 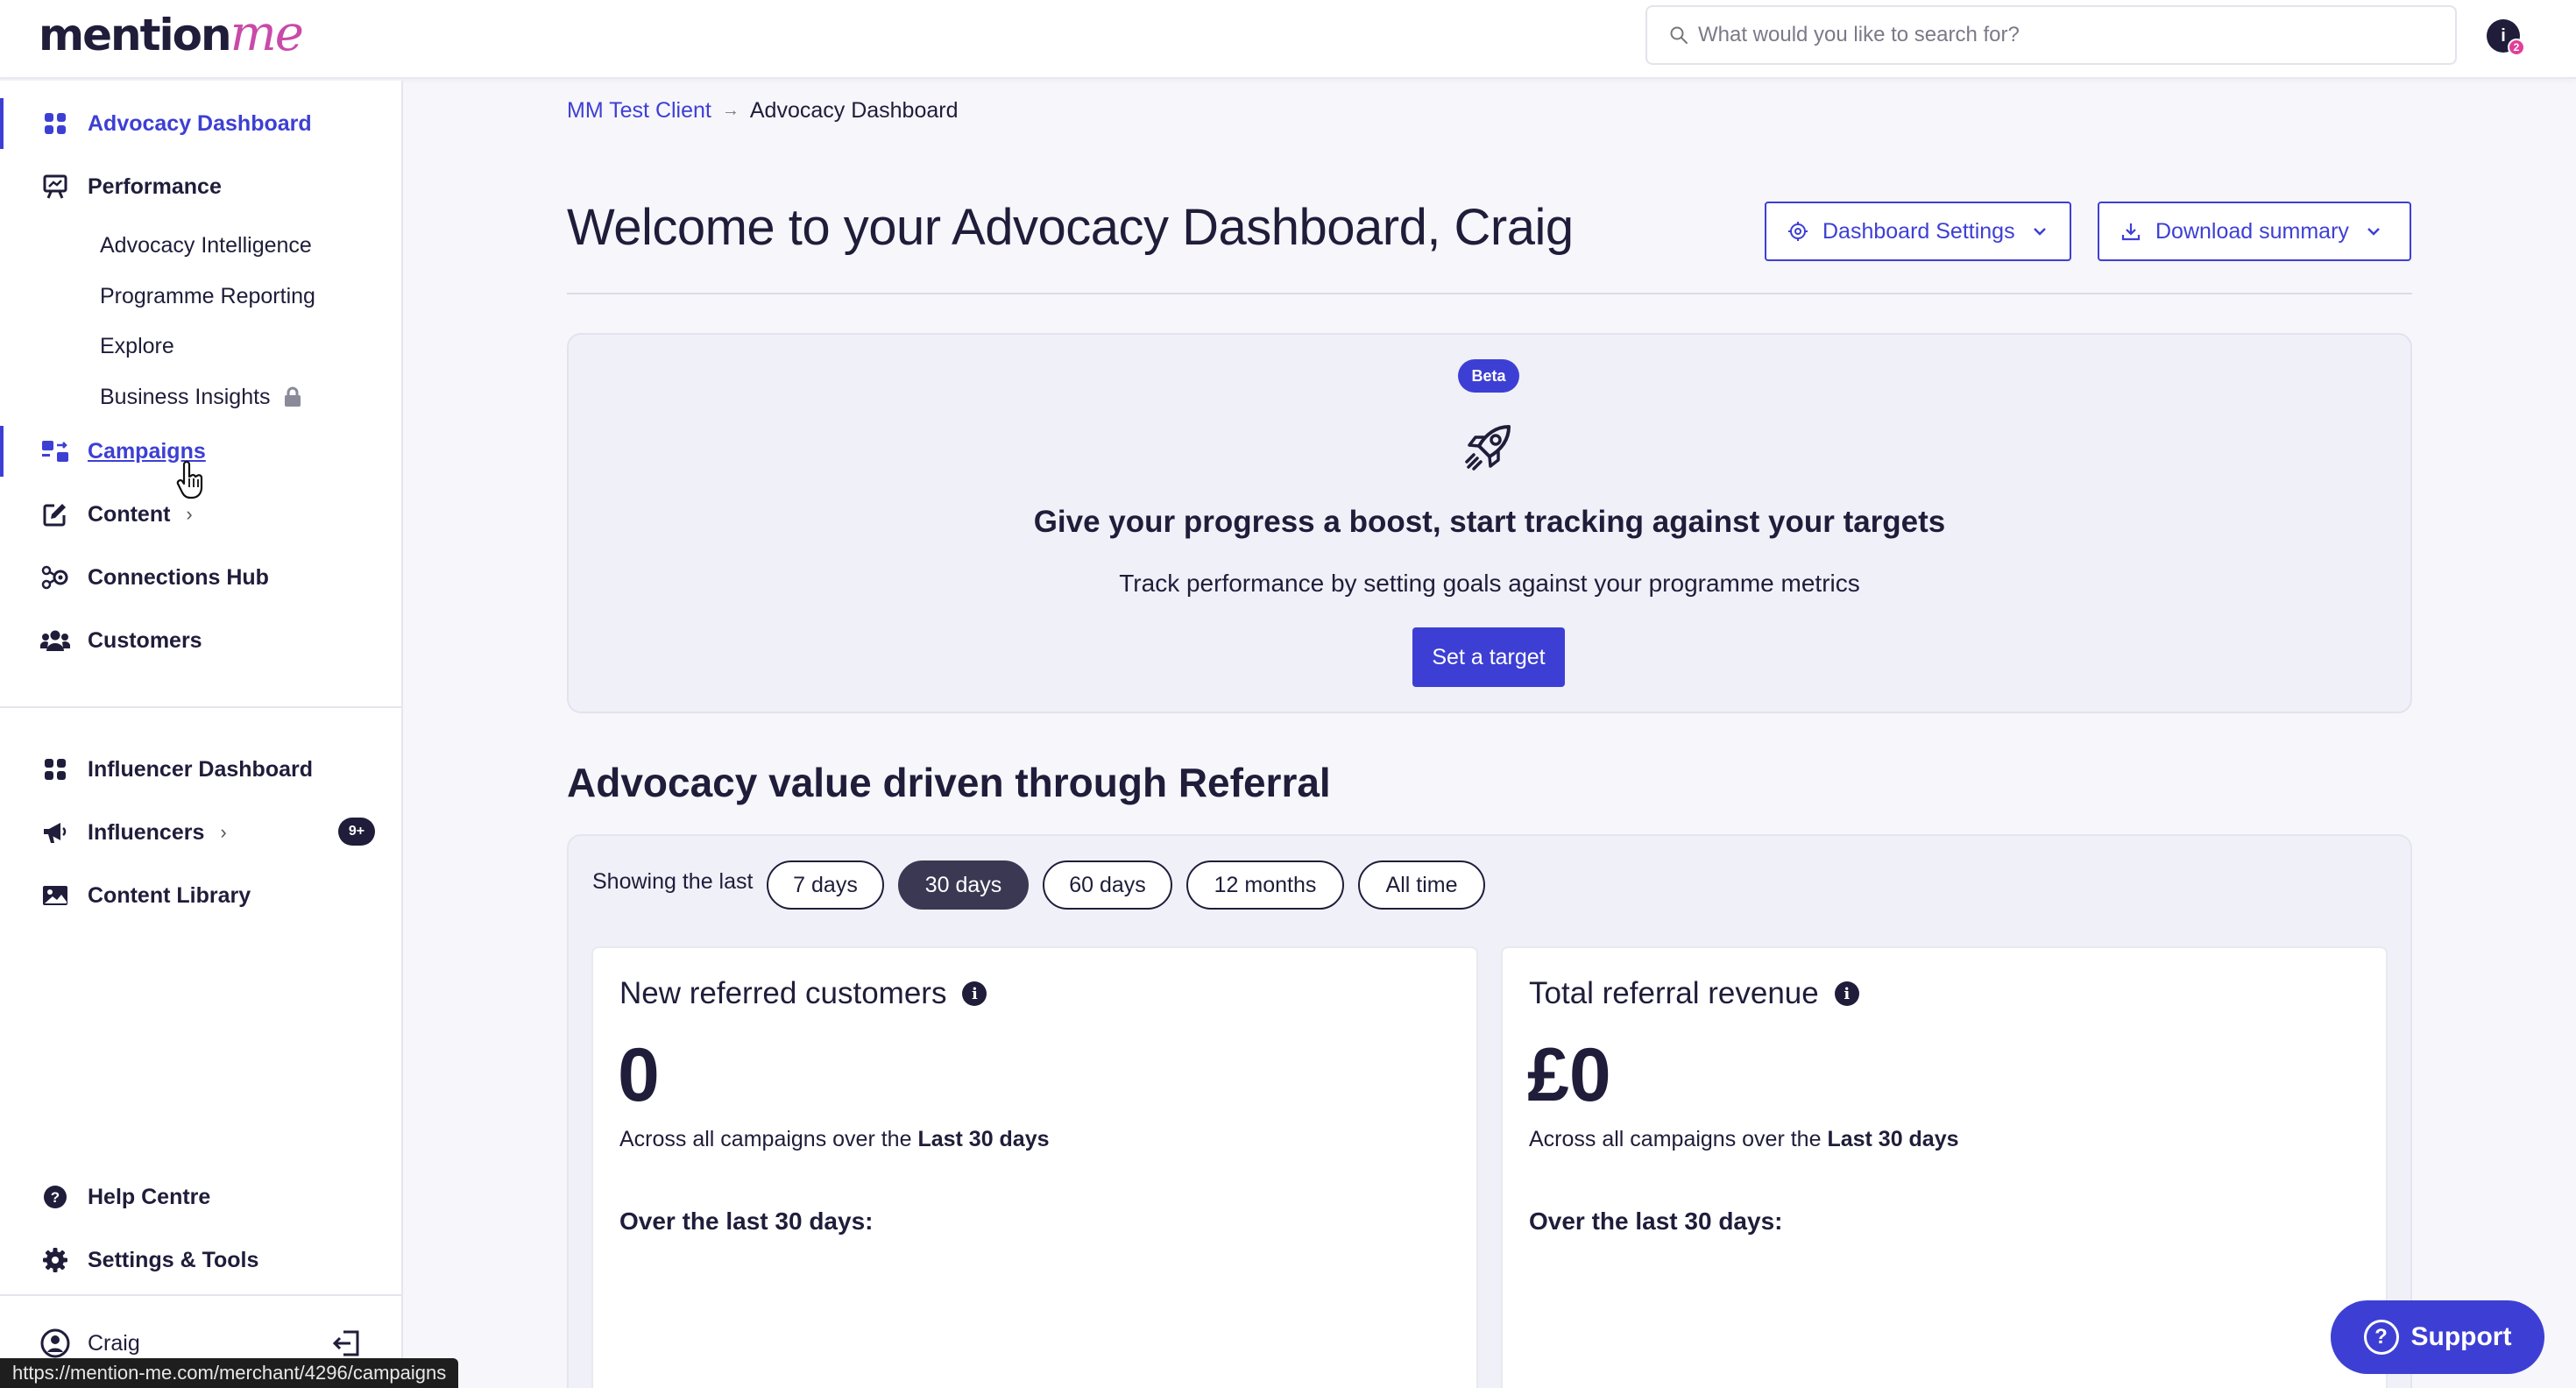 I want to click on image-gallery-icon, so click(x=55, y=895).